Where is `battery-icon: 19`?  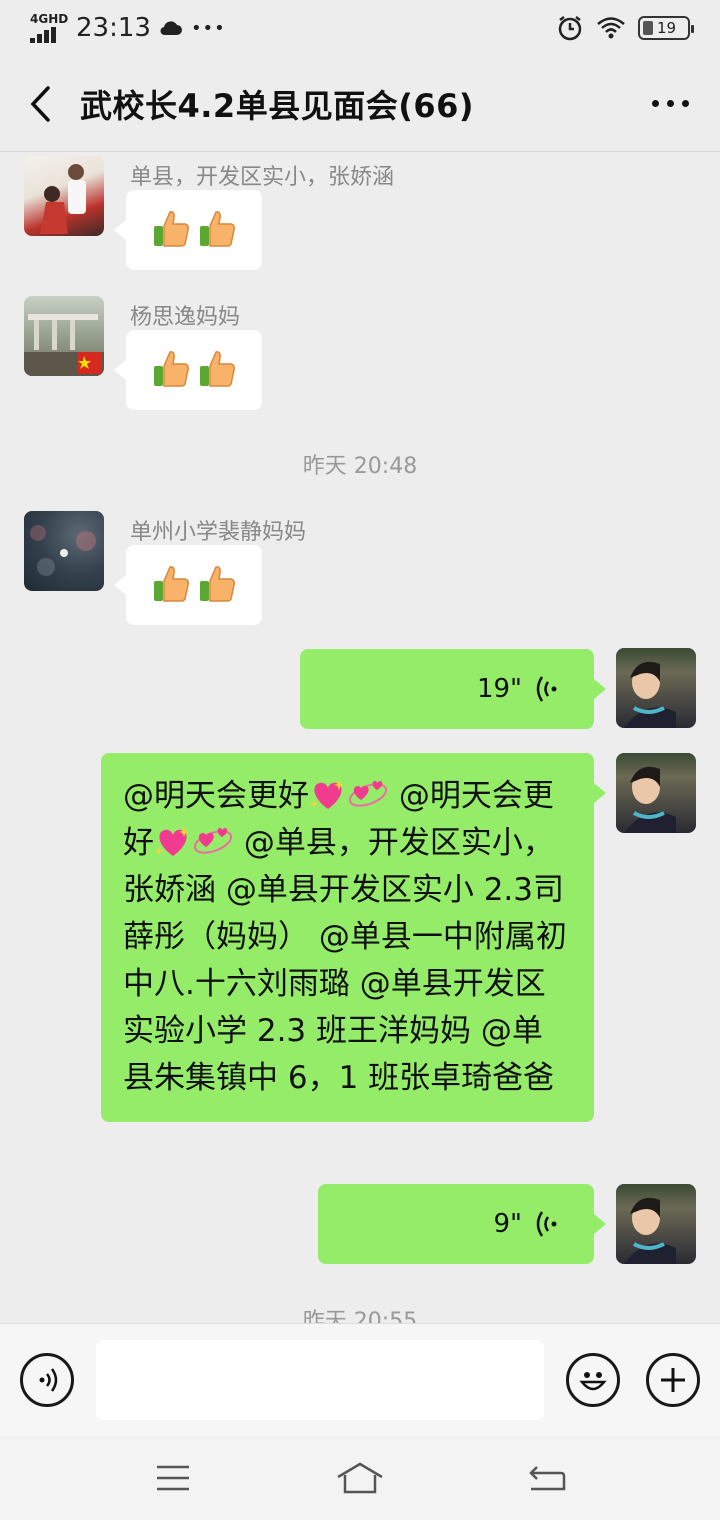
battery-icon: 19 is located at coordinates (666, 28).